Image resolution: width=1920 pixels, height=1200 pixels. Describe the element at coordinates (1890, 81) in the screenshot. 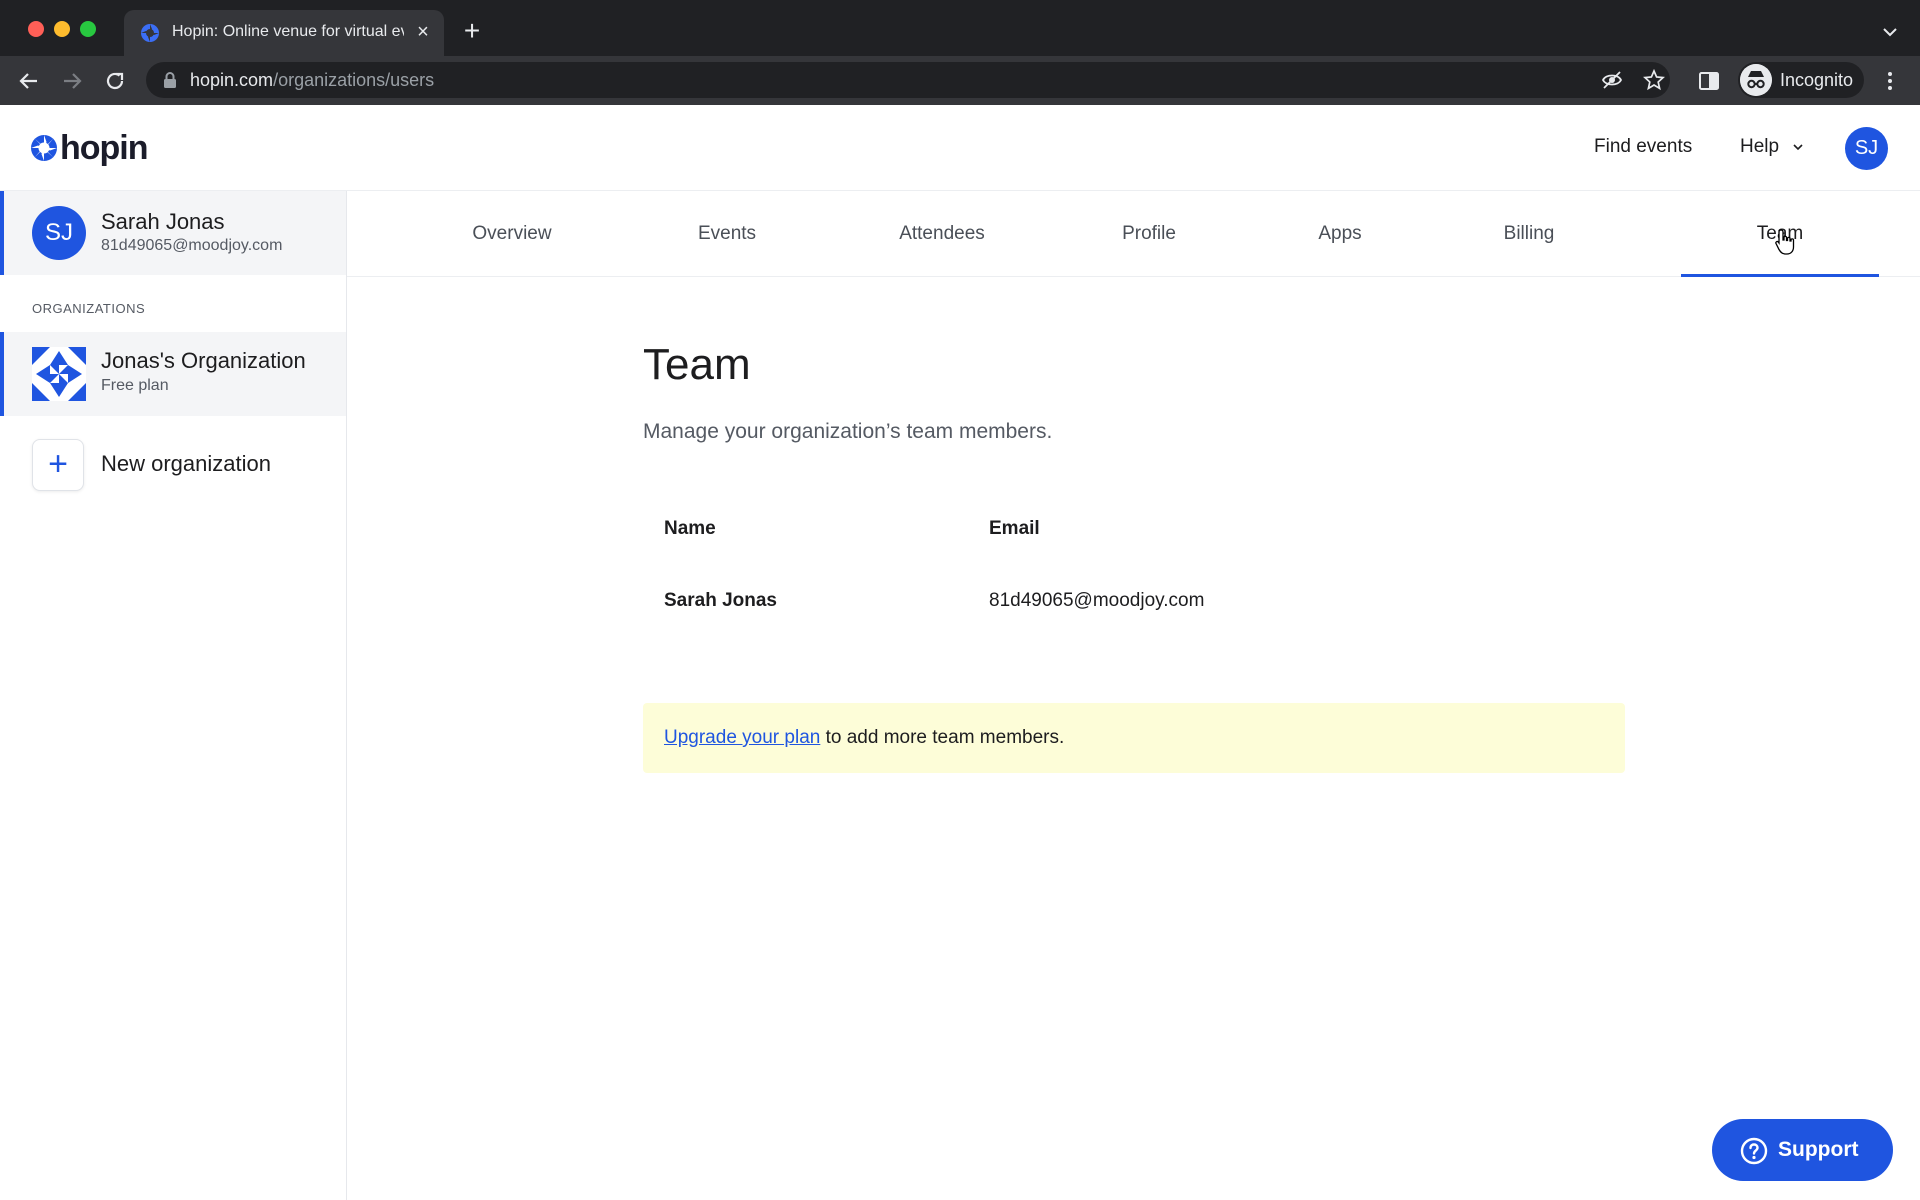

I see `browser-menu-icon` at that location.